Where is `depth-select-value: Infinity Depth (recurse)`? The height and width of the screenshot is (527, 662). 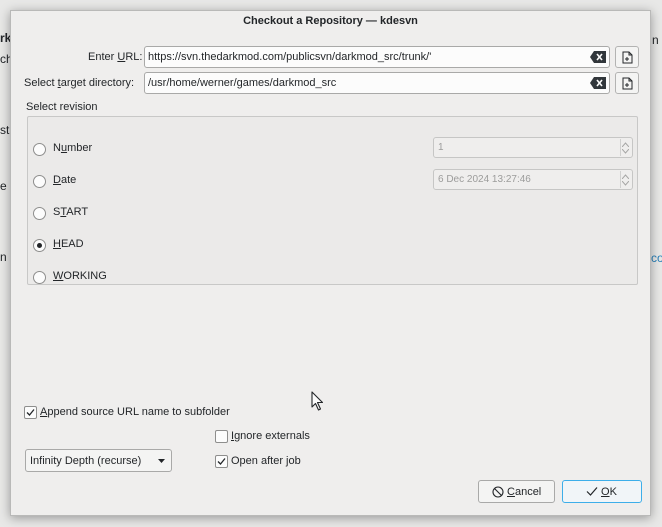 depth-select-value: Infinity Depth (recurse) is located at coordinates (86, 461).